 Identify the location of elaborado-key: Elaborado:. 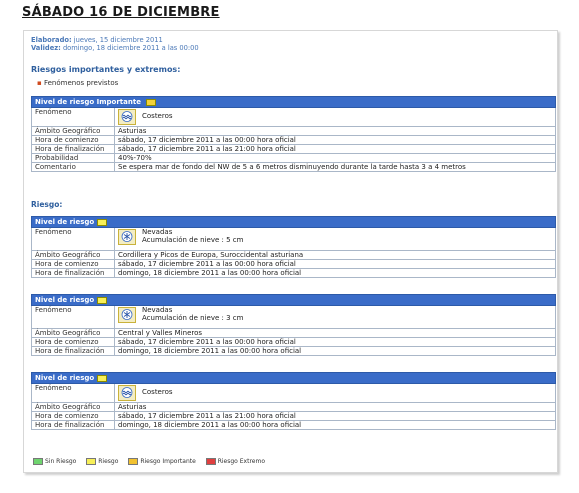
(51, 40).